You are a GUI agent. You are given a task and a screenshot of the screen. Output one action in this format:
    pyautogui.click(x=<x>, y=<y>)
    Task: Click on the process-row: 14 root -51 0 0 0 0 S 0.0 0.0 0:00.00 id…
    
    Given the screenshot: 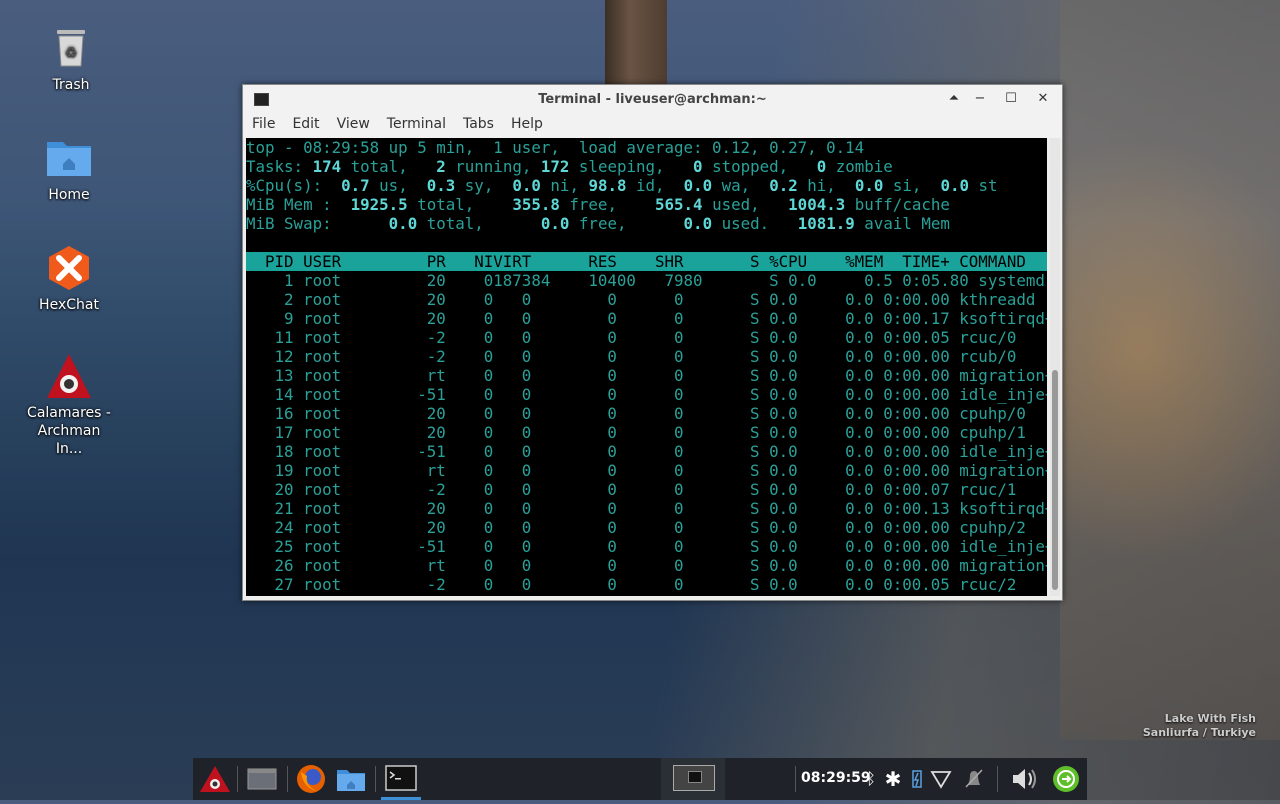 What is the action you would take?
    pyautogui.click(x=646, y=394)
    